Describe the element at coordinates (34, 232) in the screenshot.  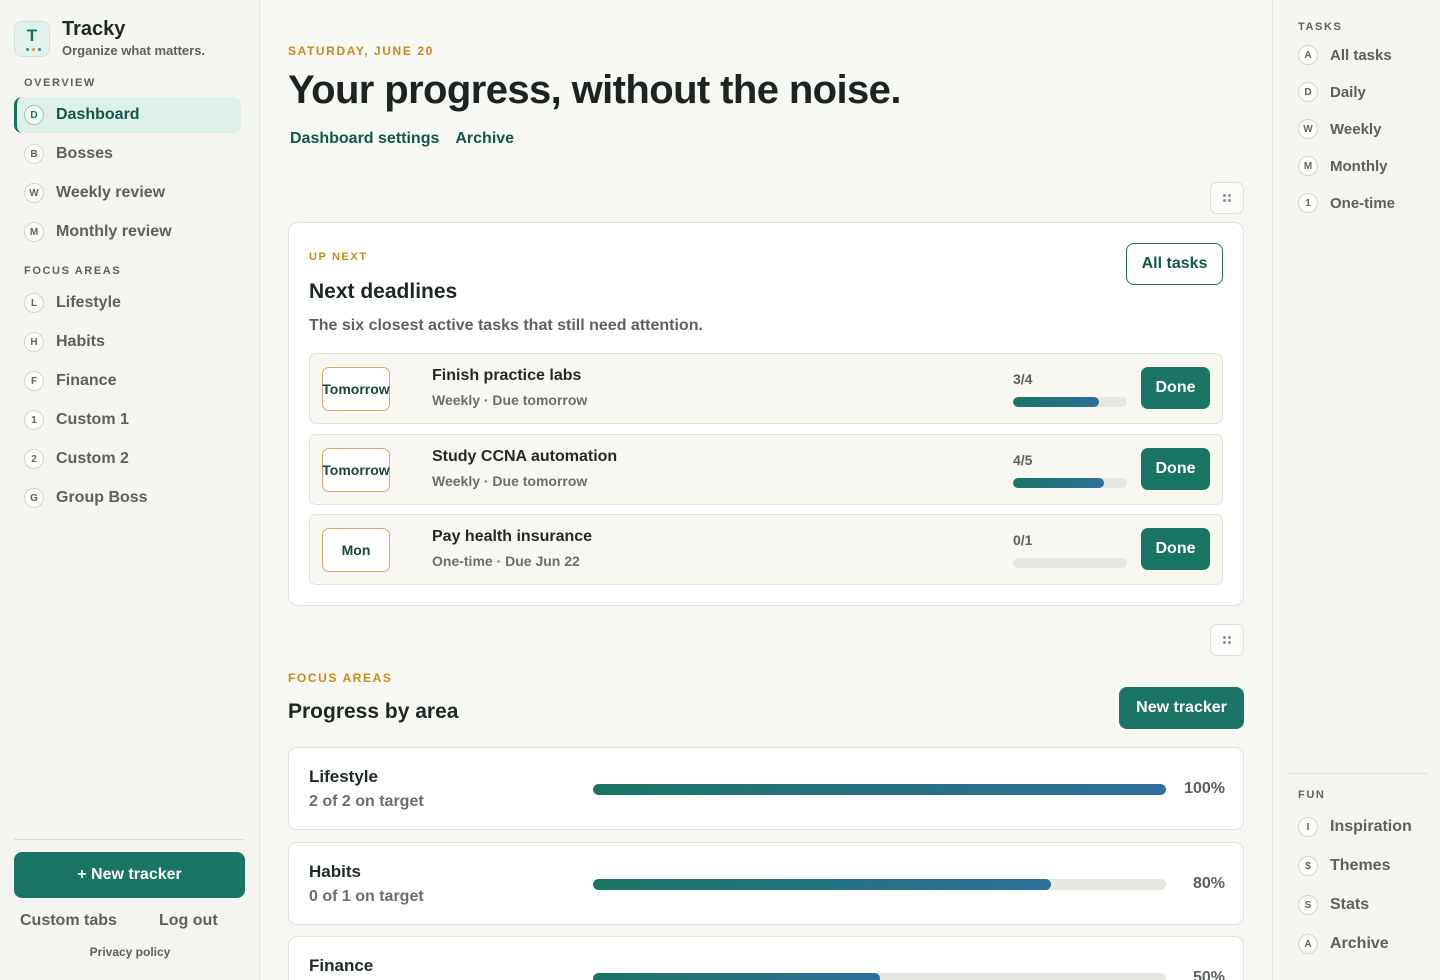
I see `shortcut-key-badge: M` at that location.